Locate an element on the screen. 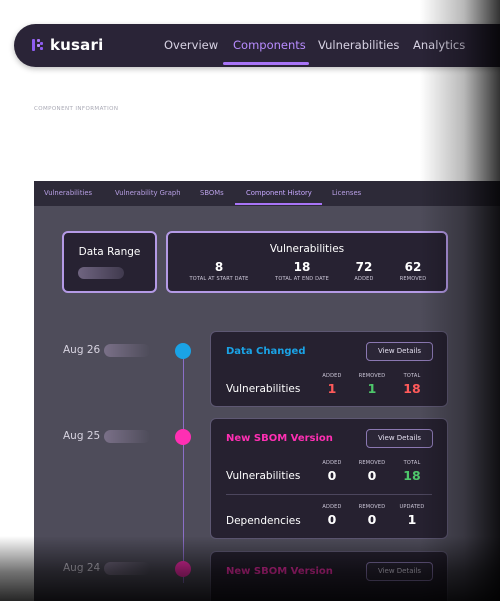  timeline-date: Aug 26 is located at coordinates (82, 350).